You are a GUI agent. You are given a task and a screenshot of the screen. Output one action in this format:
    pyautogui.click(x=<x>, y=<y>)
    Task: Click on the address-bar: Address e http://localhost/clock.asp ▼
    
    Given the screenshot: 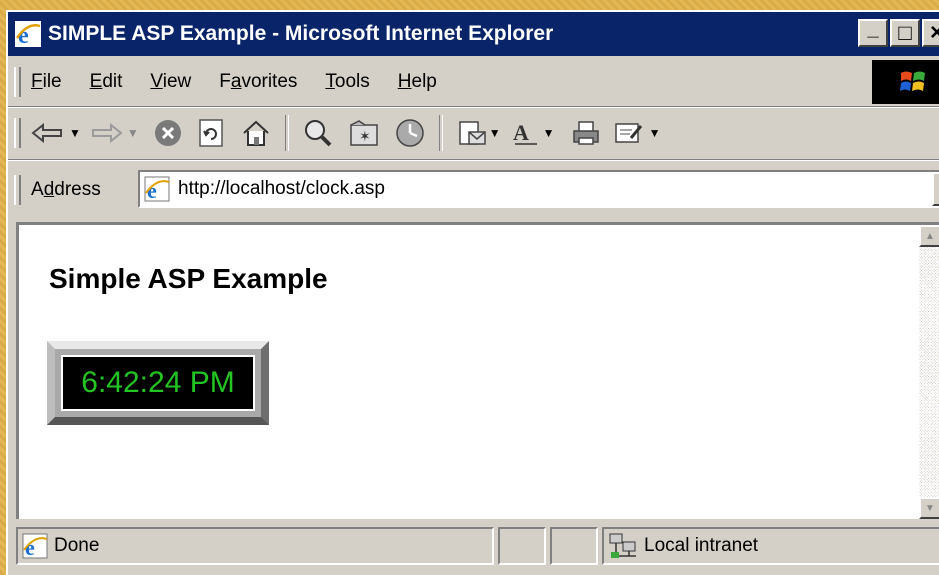 What is the action you would take?
    pyautogui.click(x=473, y=190)
    